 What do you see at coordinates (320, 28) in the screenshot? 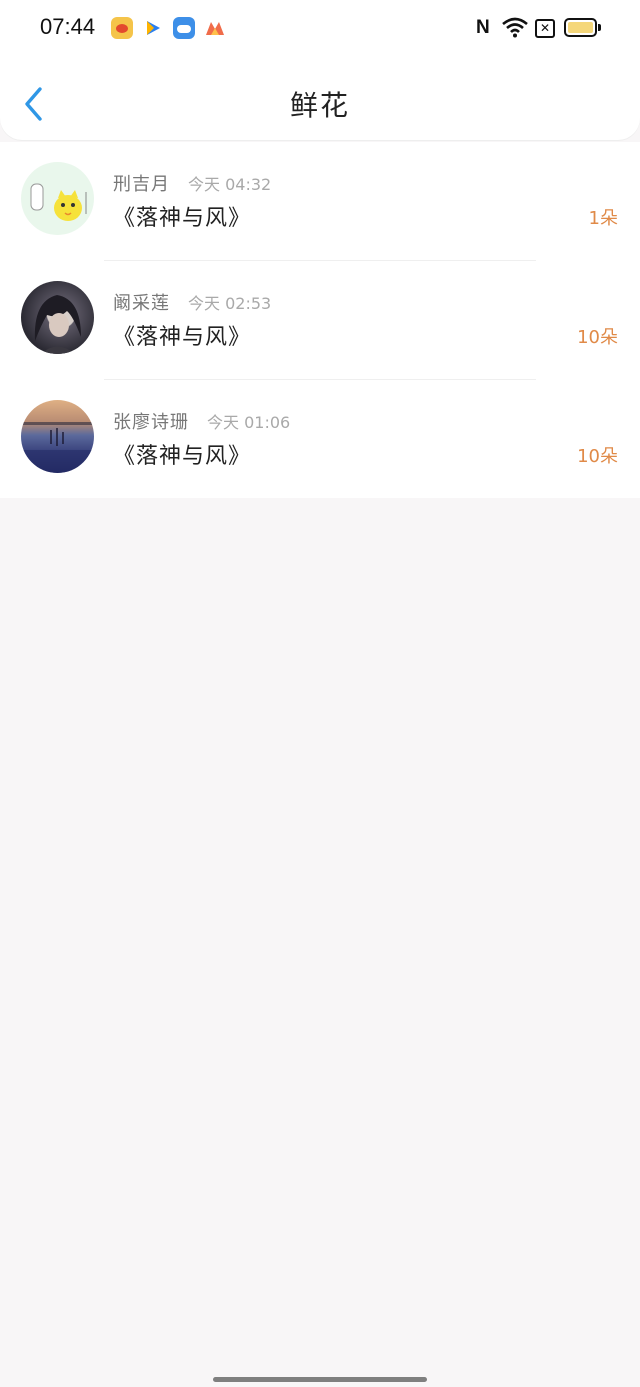
I see `status-bar: 07:44 N ✕` at bounding box center [320, 28].